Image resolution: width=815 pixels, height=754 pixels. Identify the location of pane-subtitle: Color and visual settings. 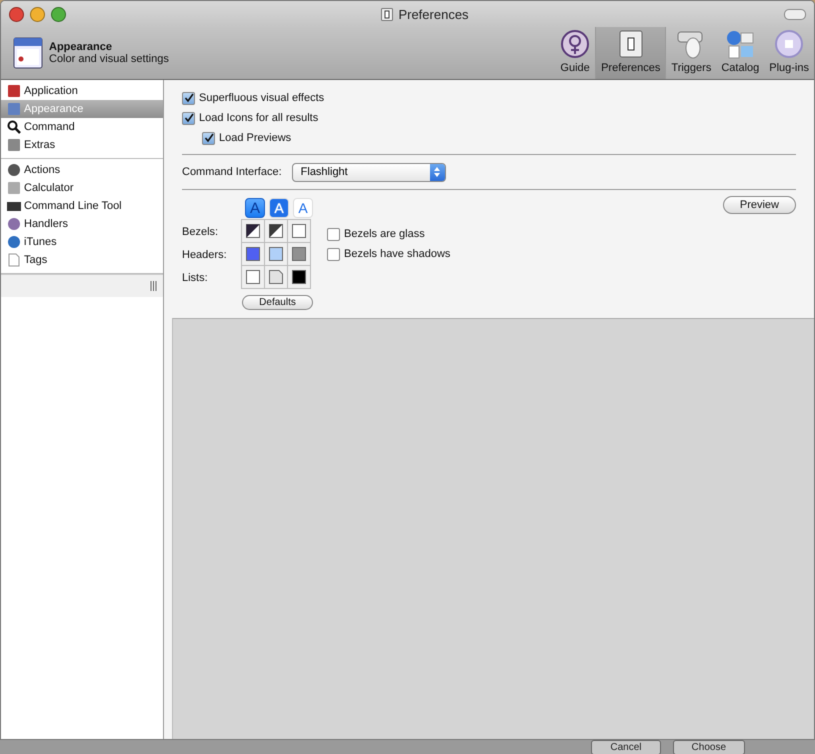
(109, 59).